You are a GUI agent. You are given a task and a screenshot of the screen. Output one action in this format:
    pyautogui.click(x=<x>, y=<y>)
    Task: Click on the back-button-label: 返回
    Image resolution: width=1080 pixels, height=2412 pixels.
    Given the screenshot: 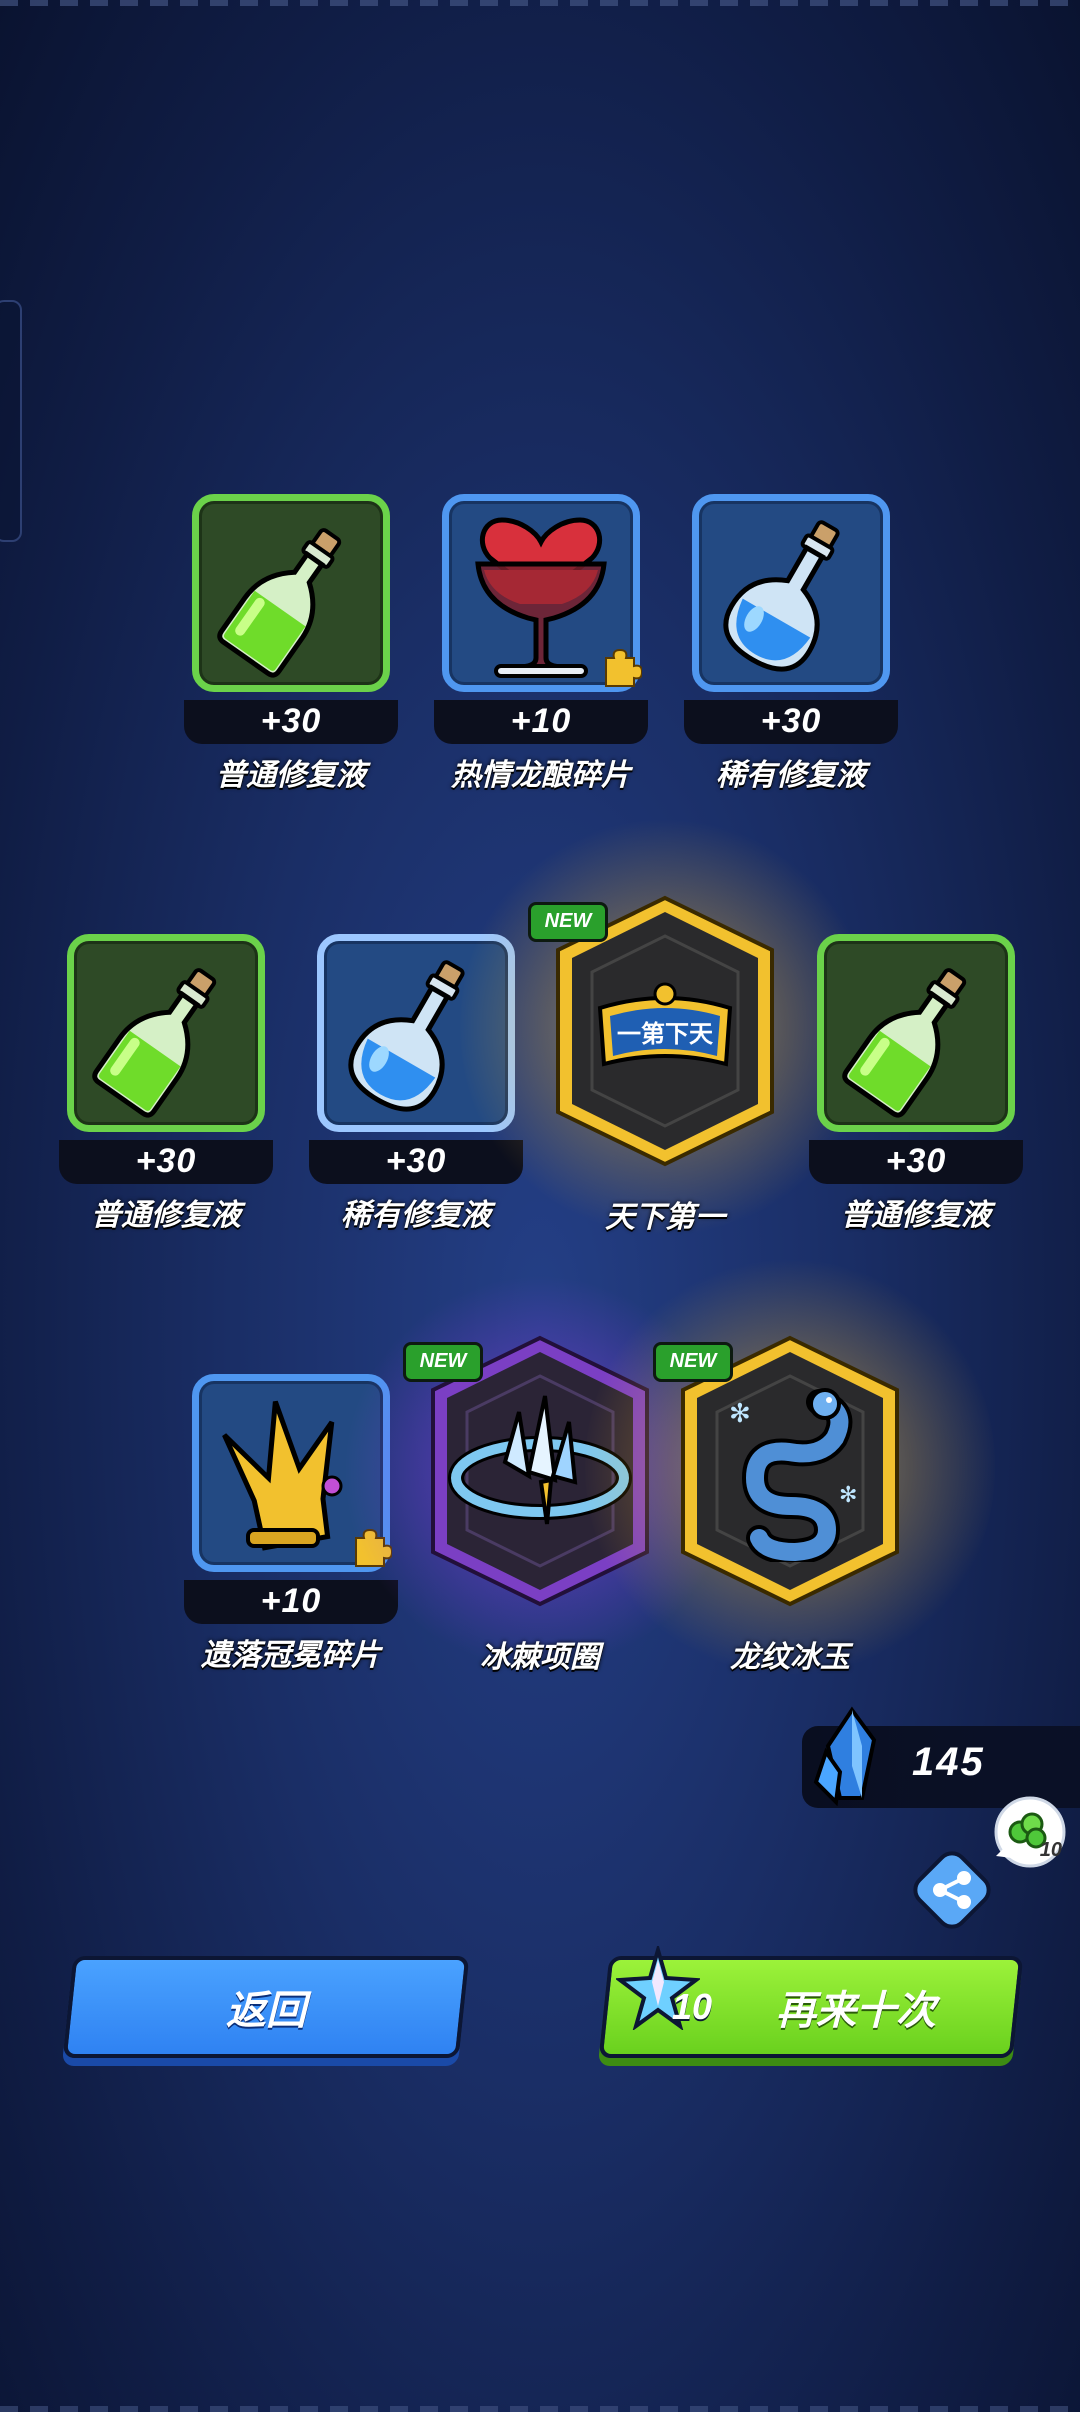 What is the action you would take?
    pyautogui.click(x=266, y=2011)
    